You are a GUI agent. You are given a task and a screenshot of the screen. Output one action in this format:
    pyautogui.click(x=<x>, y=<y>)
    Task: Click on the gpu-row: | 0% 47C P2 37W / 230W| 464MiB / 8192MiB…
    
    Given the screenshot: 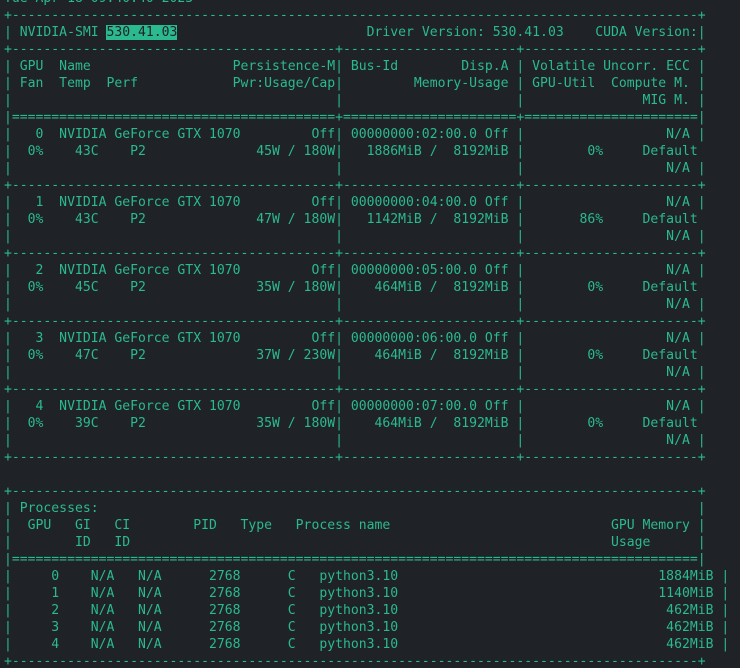 What is the action you would take?
    pyautogui.click(x=372, y=355)
    